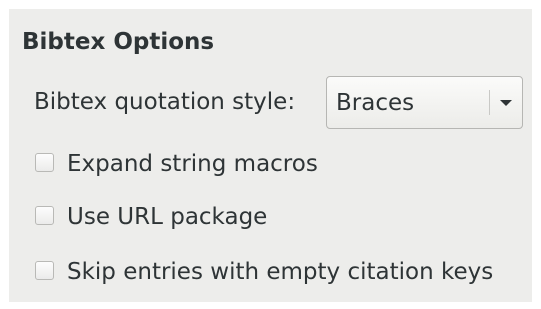 This screenshot has height=309, width=541. Describe the element at coordinates (44, 270) in the screenshot. I see `skip-empty-citation-keys-checkbox` at that location.